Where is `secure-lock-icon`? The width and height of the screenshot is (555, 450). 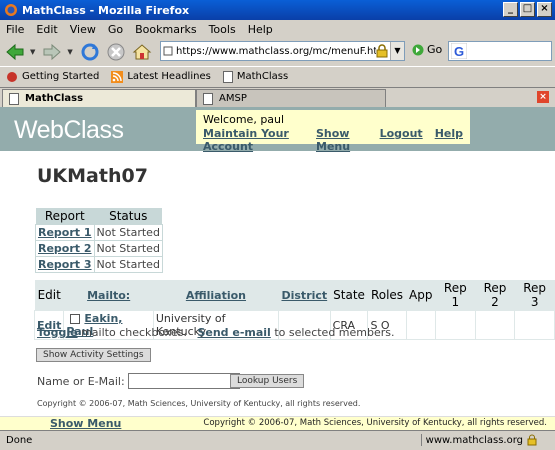
secure-lock-icon is located at coordinates (532, 440).